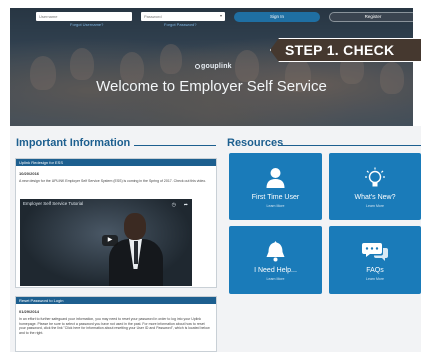  What do you see at coordinates (277, 17) in the screenshot?
I see `sign-in-button: Sign In` at bounding box center [277, 17].